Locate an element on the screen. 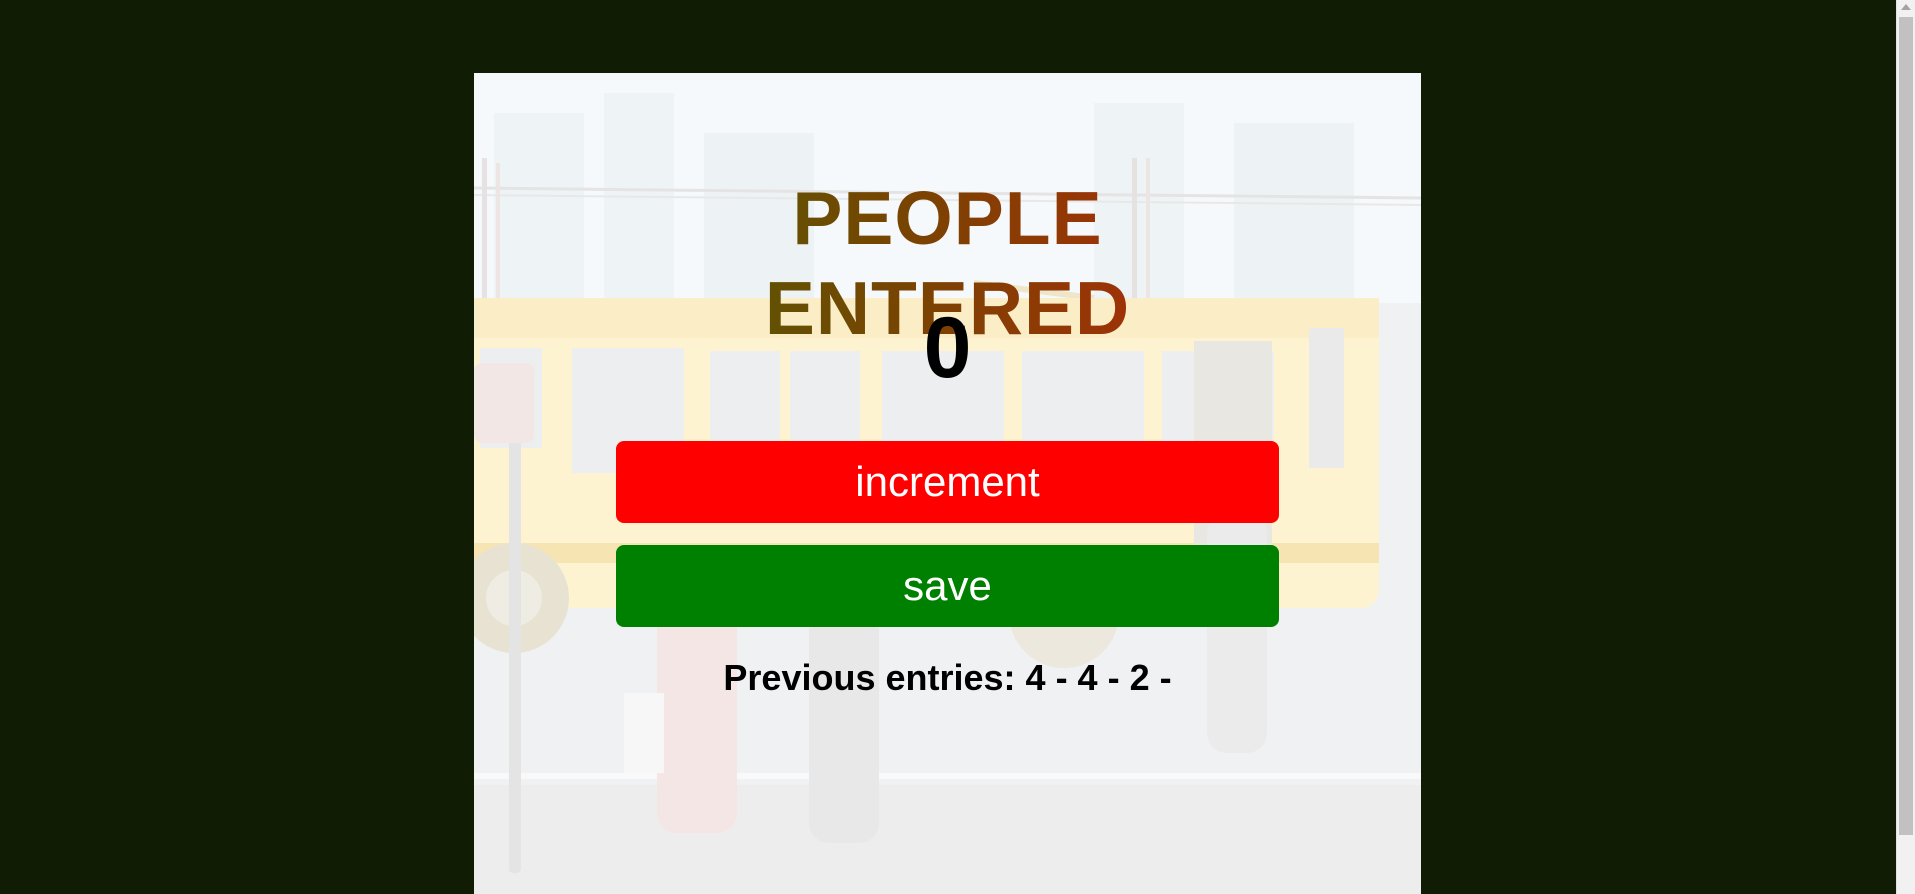  previous-entries: Previous entries: 4 - 4 - 2 - is located at coordinates (947, 678).